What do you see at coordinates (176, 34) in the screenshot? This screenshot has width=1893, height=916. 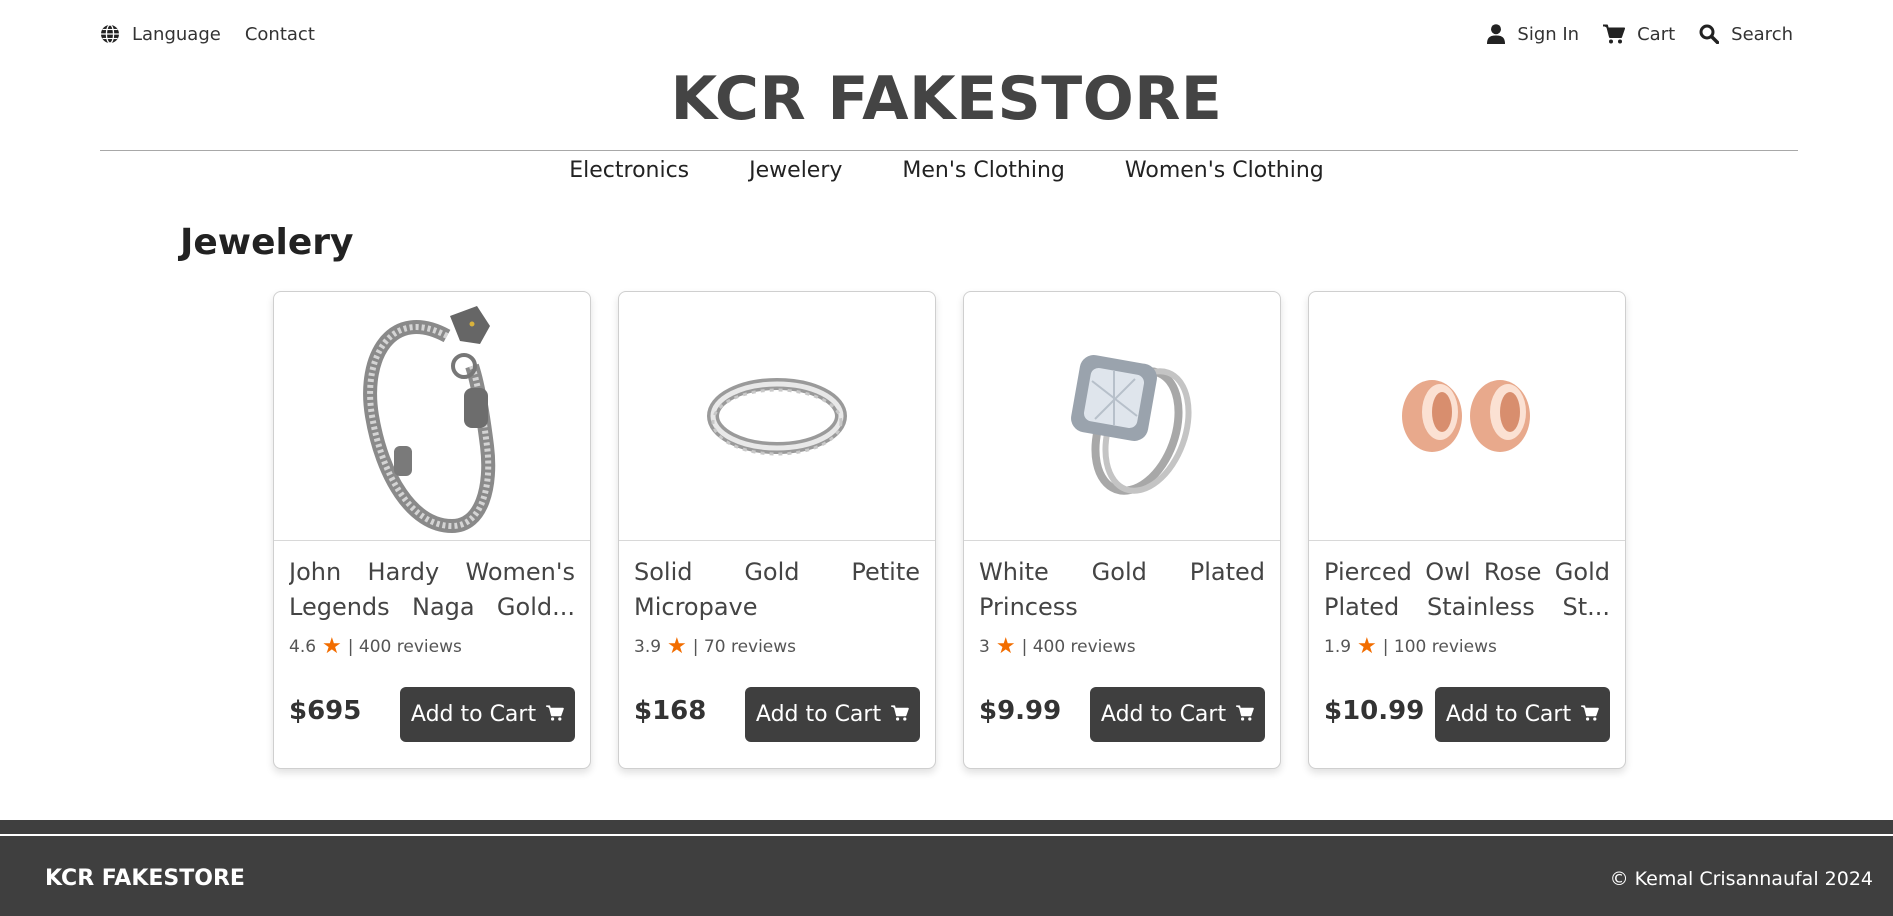 I see `language-label: Language` at bounding box center [176, 34].